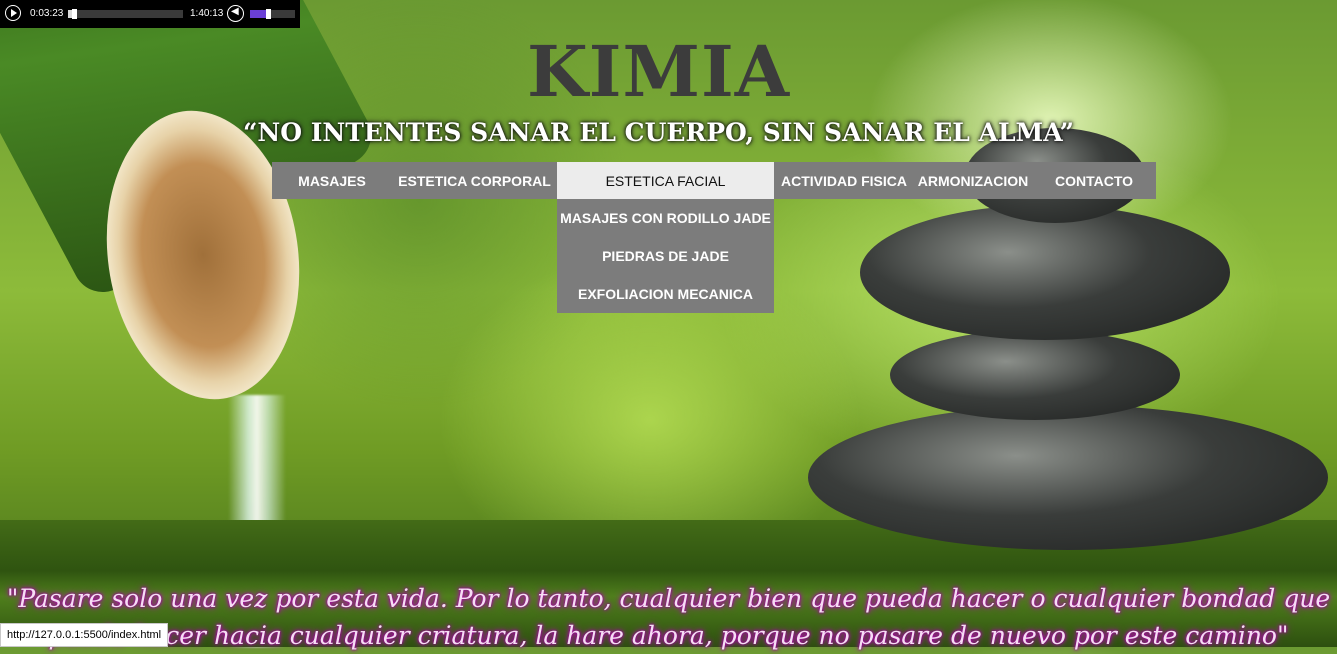 The width and height of the screenshot is (1337, 654). I want to click on play-icon, so click(13, 13).